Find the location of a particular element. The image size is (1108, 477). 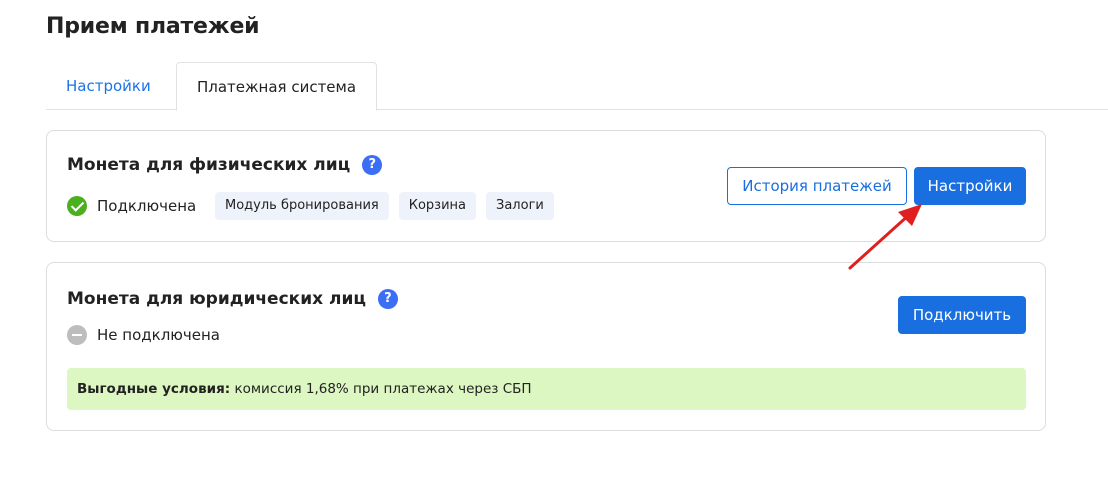

card-title-text: Монета для физических лиц is located at coordinates (209, 165).